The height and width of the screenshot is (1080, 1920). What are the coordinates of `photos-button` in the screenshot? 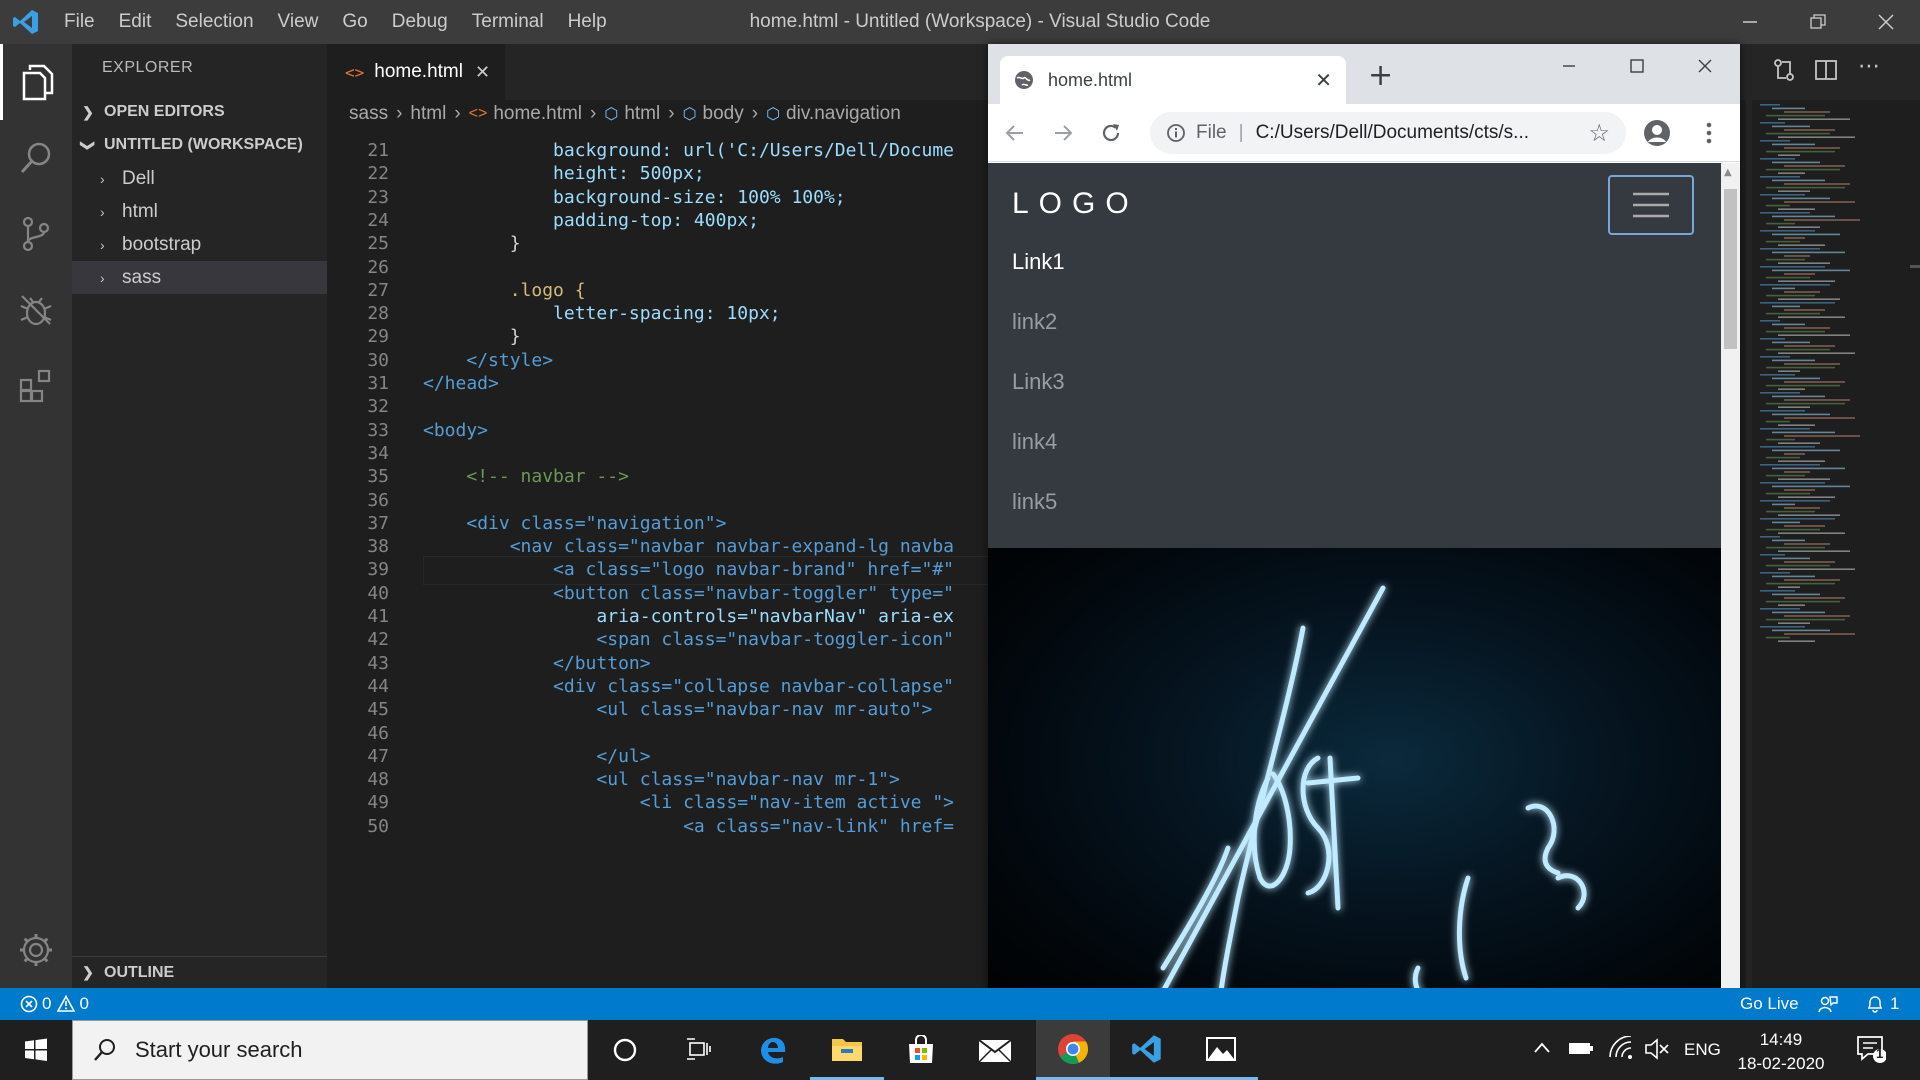 It's located at (1221, 1050).